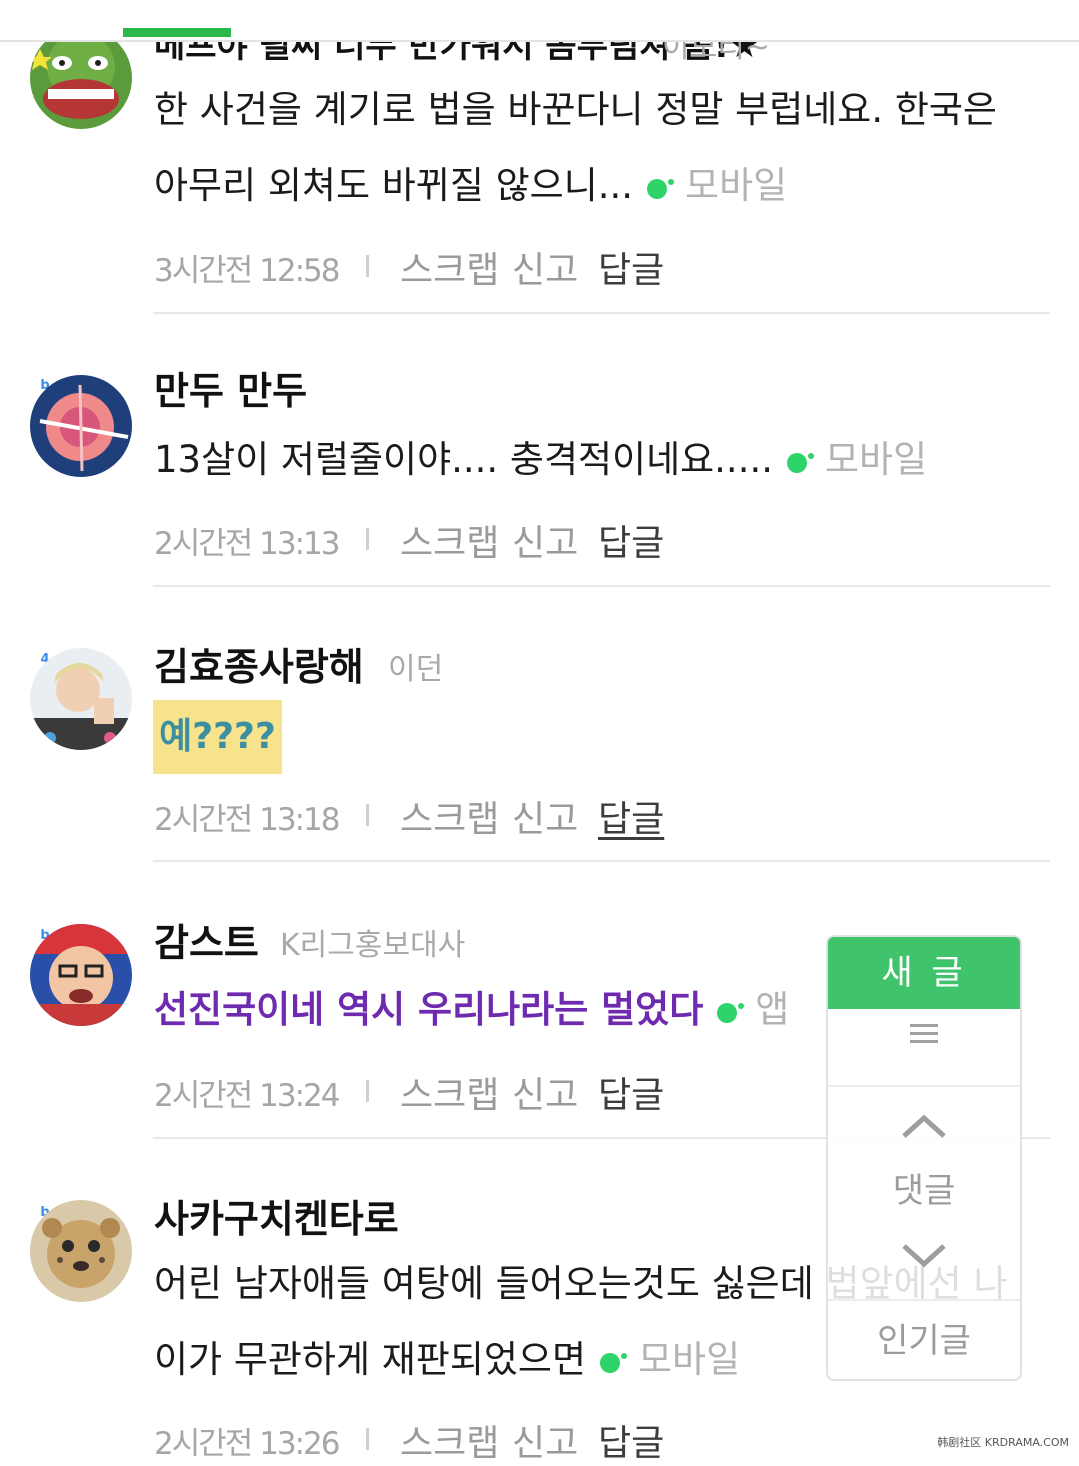  What do you see at coordinates (247, 820) in the screenshot?
I see `timestamp: 2시간전 13:18` at bounding box center [247, 820].